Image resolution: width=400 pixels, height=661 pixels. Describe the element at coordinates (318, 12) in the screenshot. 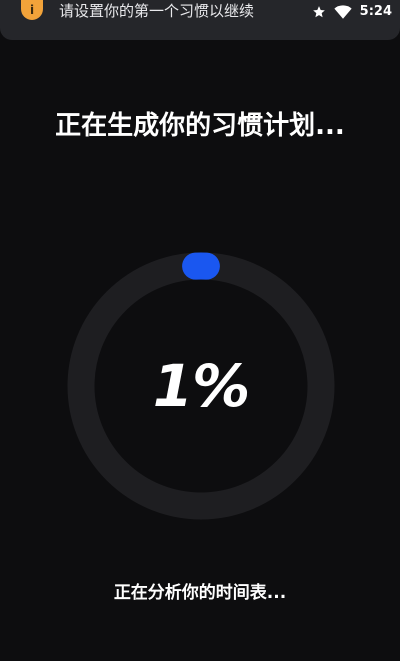

I see `star-icon` at that location.